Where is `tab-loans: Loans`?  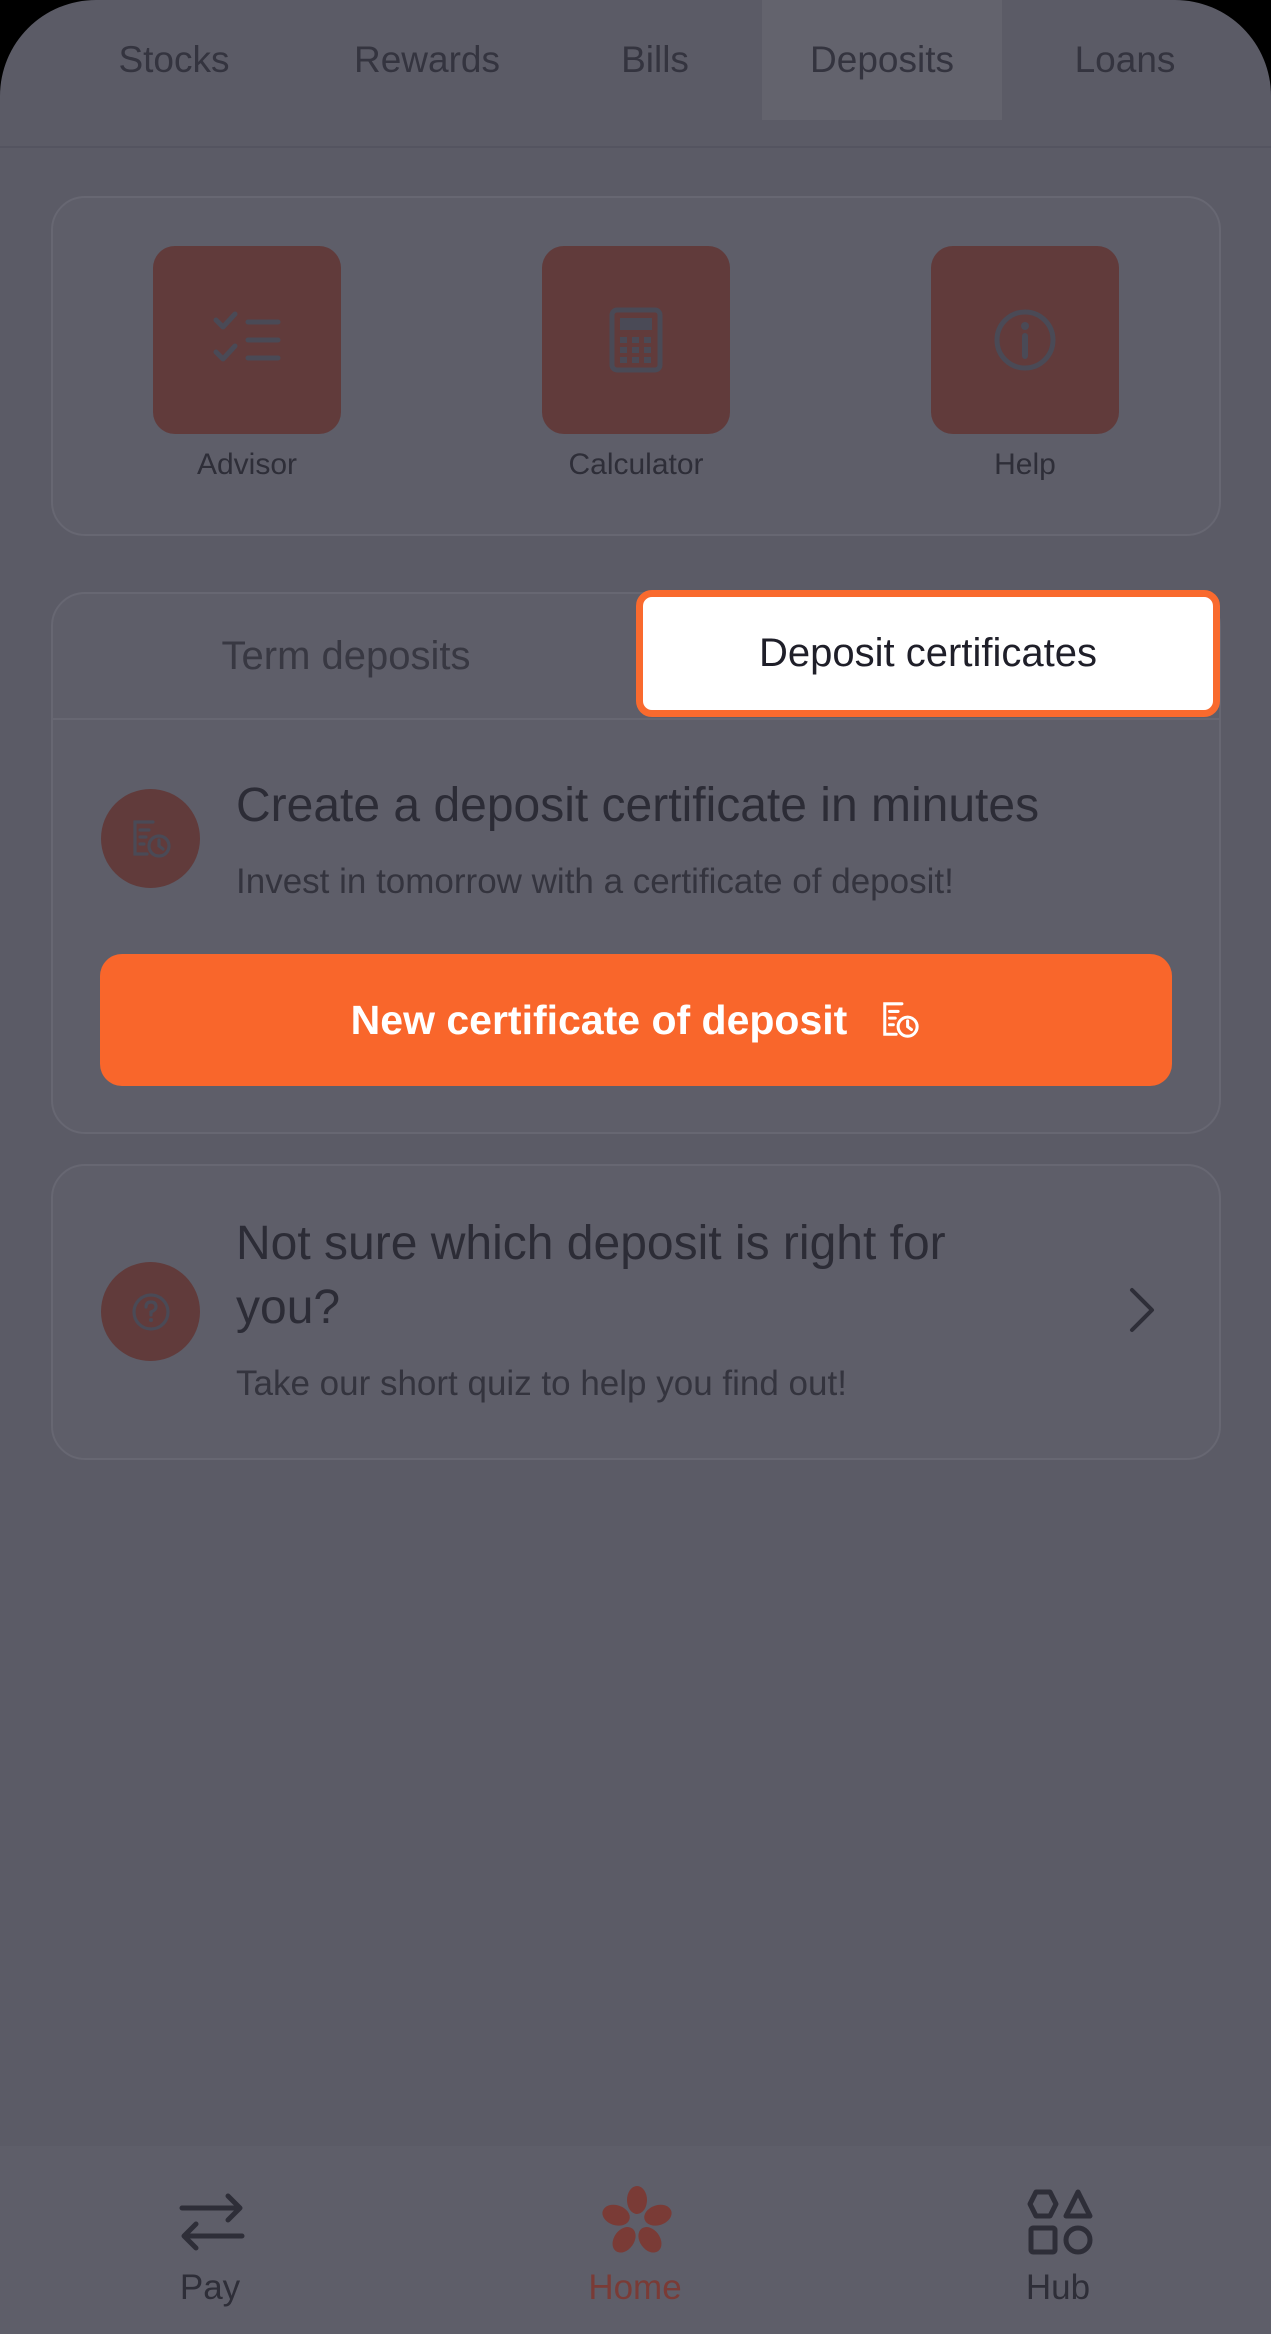
tab-loans: Loans is located at coordinates (1125, 60).